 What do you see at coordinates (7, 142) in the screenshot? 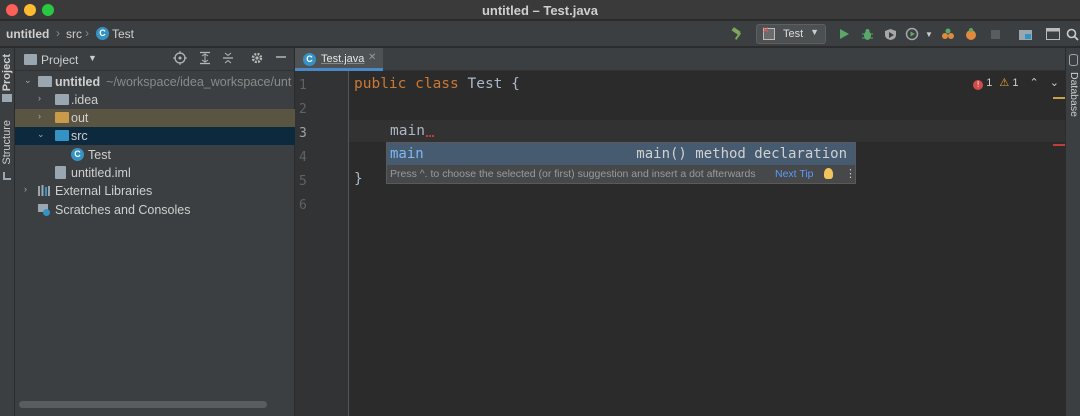
I see `structure-tool-tab: Structure` at bounding box center [7, 142].